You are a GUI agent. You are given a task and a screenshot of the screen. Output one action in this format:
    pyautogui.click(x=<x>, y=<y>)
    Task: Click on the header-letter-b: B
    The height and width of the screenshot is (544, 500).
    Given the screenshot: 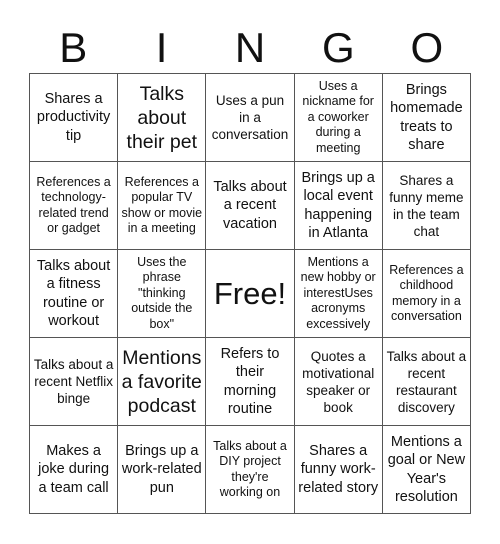 What is the action you would take?
    pyautogui.click(x=73, y=47)
    